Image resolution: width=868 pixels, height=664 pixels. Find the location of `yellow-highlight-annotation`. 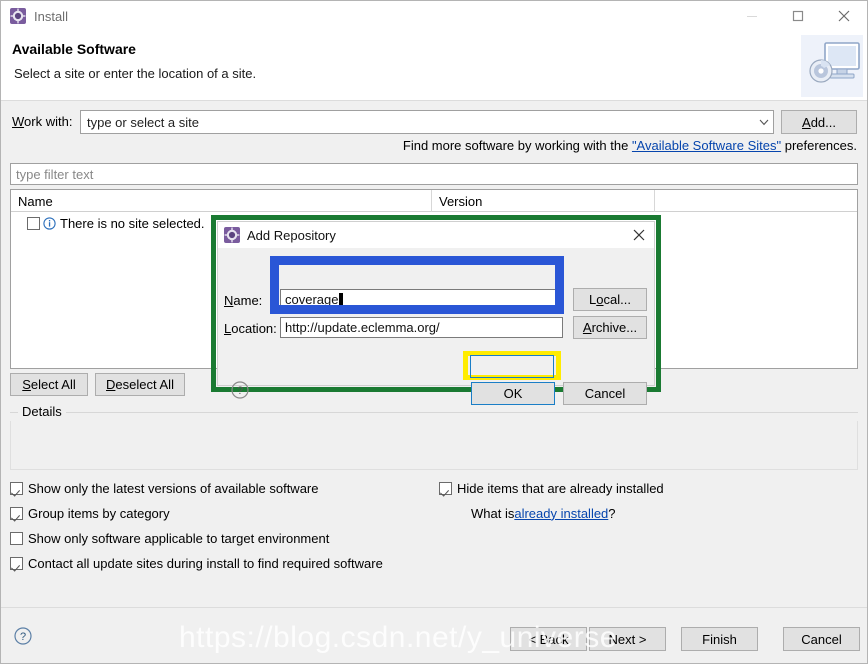

yellow-highlight-annotation is located at coordinates (512, 365).